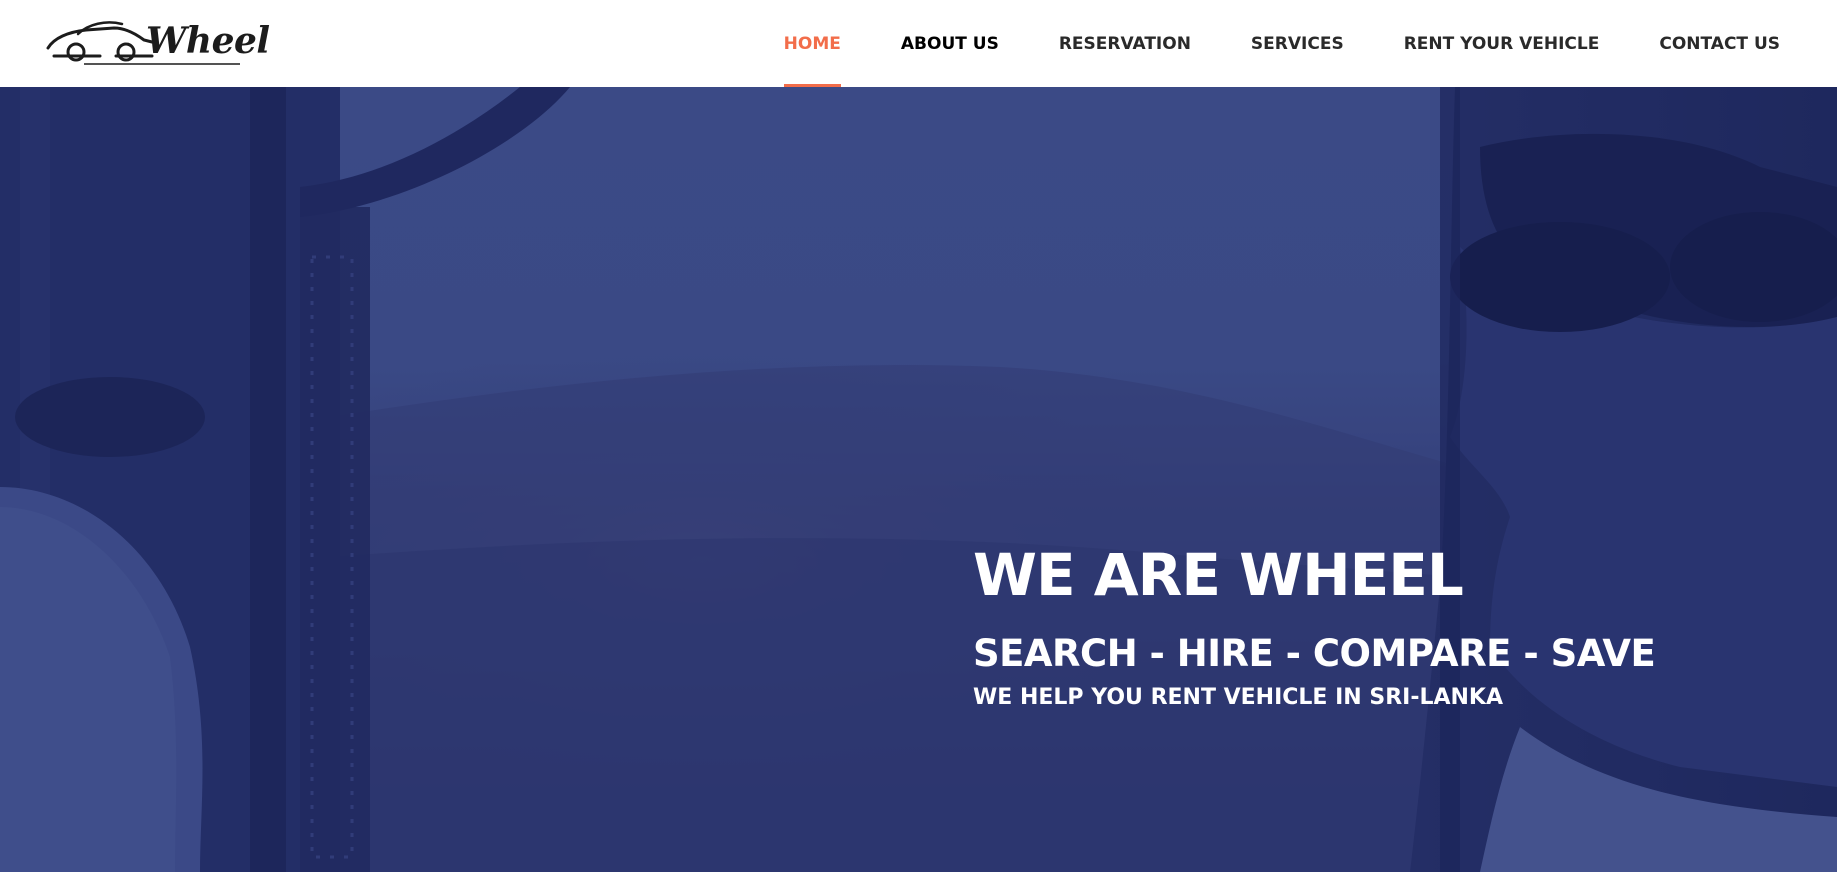  I want to click on brand-name: Wheel, so click(208, 41).